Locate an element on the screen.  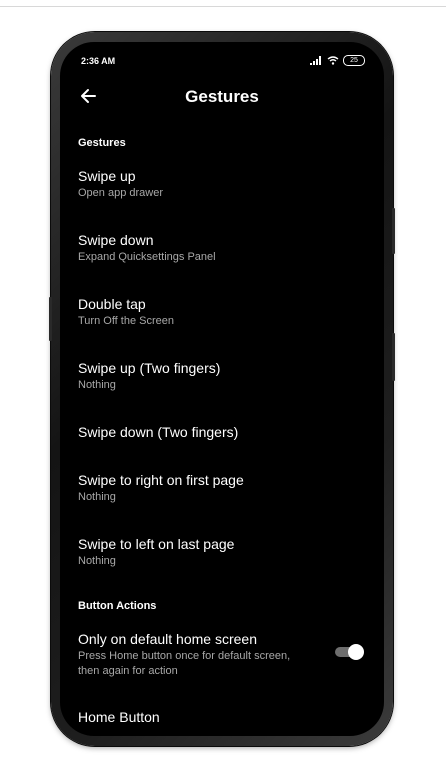
battery-icon: 25 is located at coordinates (354, 60).